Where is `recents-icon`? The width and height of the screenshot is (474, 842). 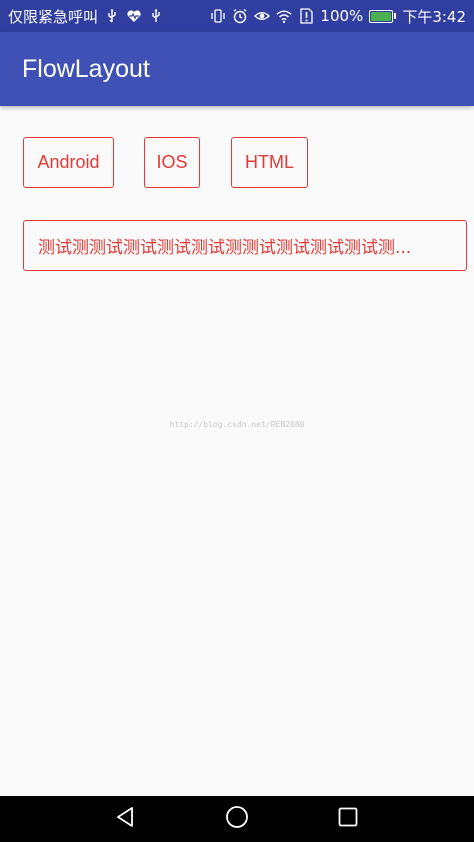
recents-icon is located at coordinates (348, 819).